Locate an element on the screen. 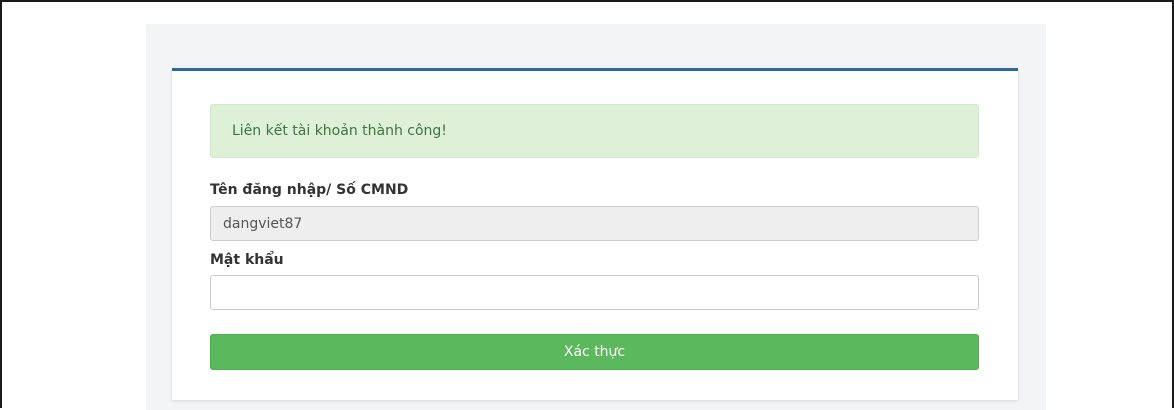 This screenshot has width=1174, height=410. success-alert: Liên kết tài khoản thành công! is located at coordinates (594, 131).